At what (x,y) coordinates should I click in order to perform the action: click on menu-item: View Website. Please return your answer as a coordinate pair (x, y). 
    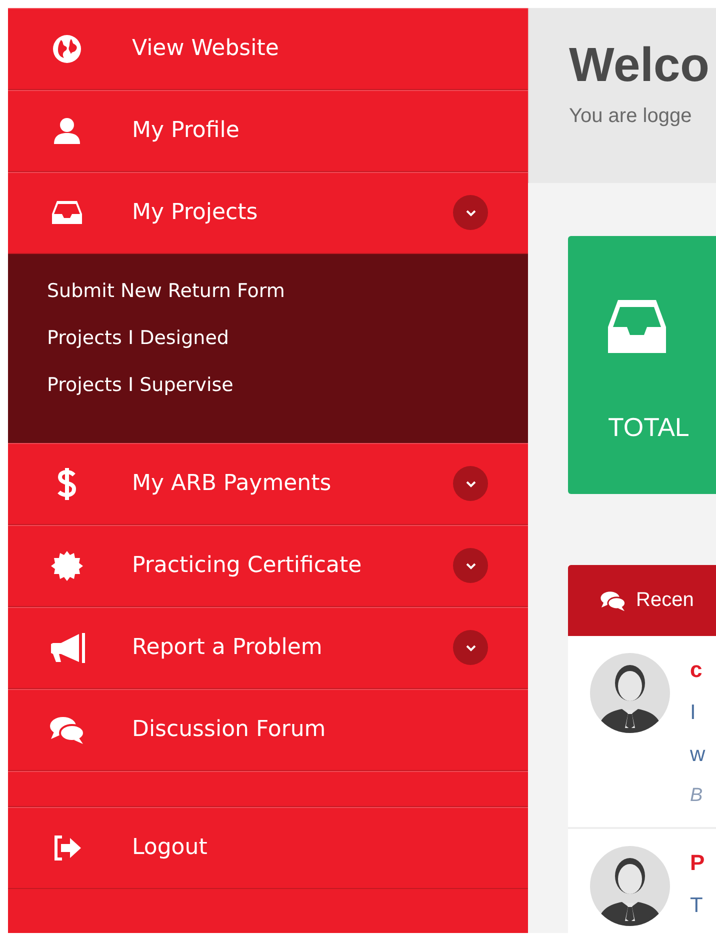
    Looking at the image, I should click on (268, 49).